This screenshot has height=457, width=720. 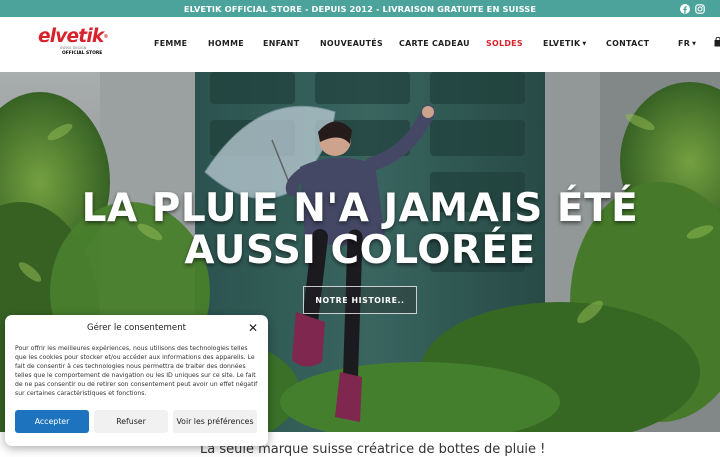 I want to click on nav-item-contact: CONTACT, so click(x=627, y=43).